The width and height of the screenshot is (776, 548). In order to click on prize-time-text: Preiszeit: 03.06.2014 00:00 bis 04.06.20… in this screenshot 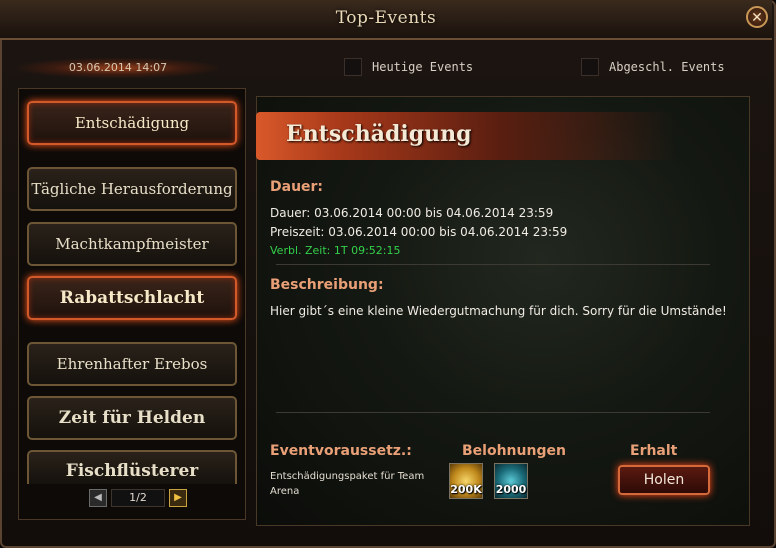, I will do `click(419, 232)`.